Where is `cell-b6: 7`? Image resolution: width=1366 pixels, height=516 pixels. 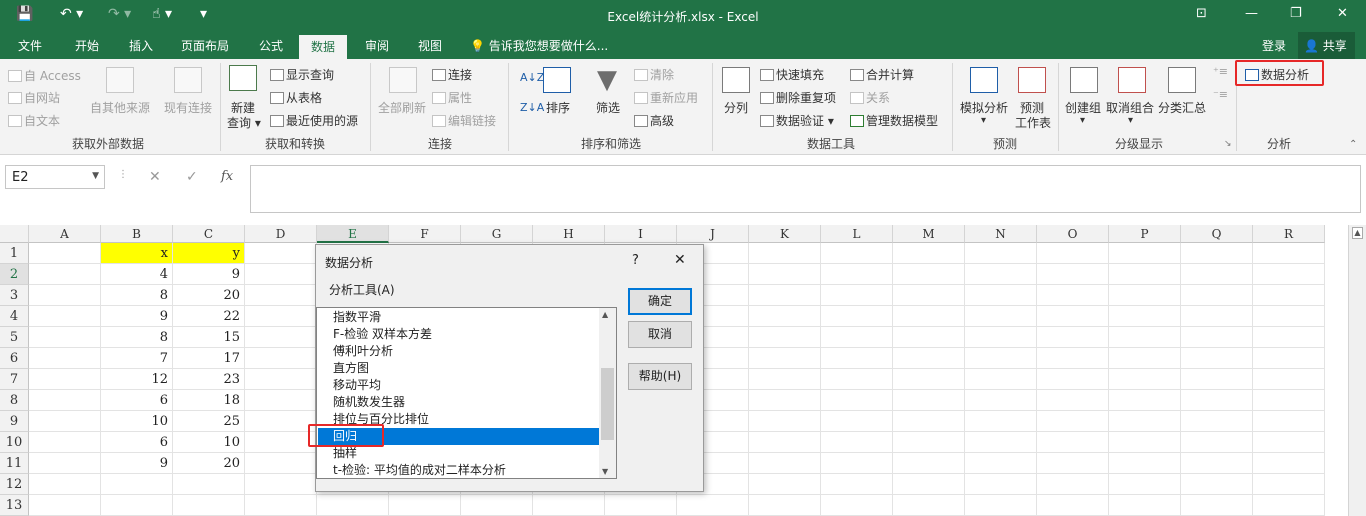 cell-b6: 7 is located at coordinates (137, 358).